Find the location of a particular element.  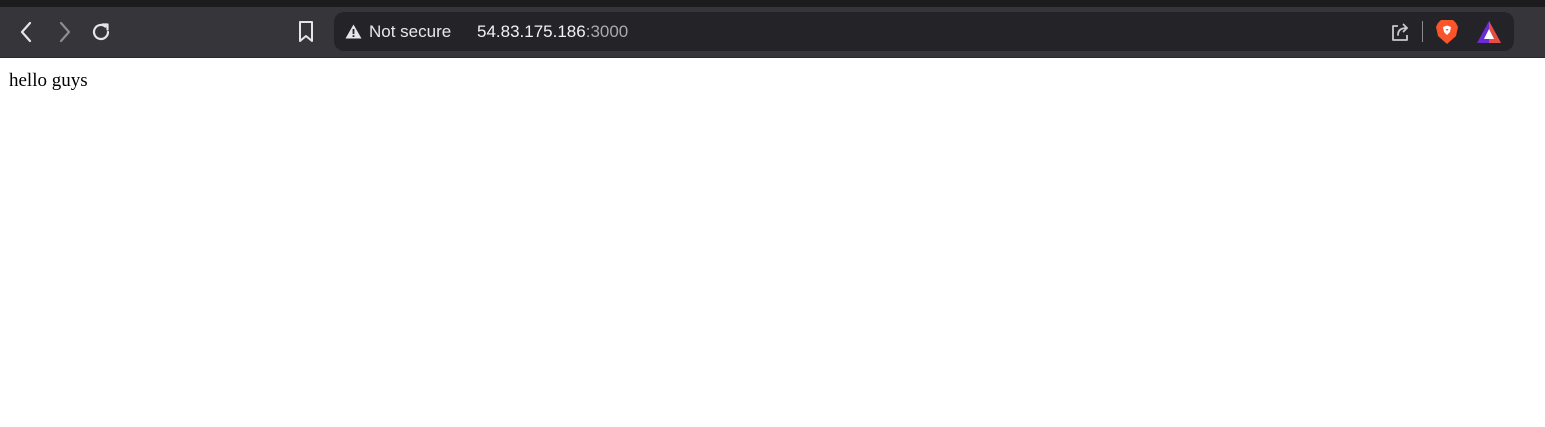

reload-button is located at coordinates (101, 32).